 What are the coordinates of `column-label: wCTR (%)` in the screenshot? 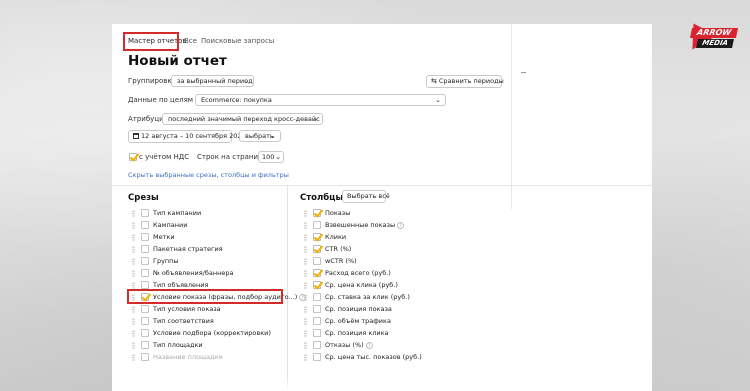 It's located at (341, 261).